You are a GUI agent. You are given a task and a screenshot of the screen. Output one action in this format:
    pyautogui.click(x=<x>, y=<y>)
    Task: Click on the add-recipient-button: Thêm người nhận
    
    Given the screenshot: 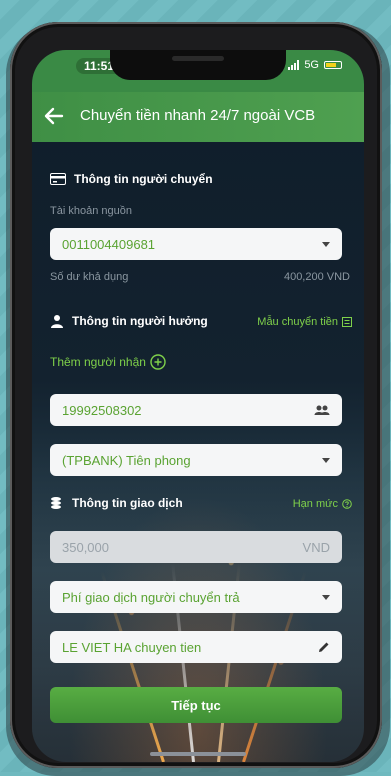 What is the action you would take?
    pyautogui.click(x=108, y=362)
    